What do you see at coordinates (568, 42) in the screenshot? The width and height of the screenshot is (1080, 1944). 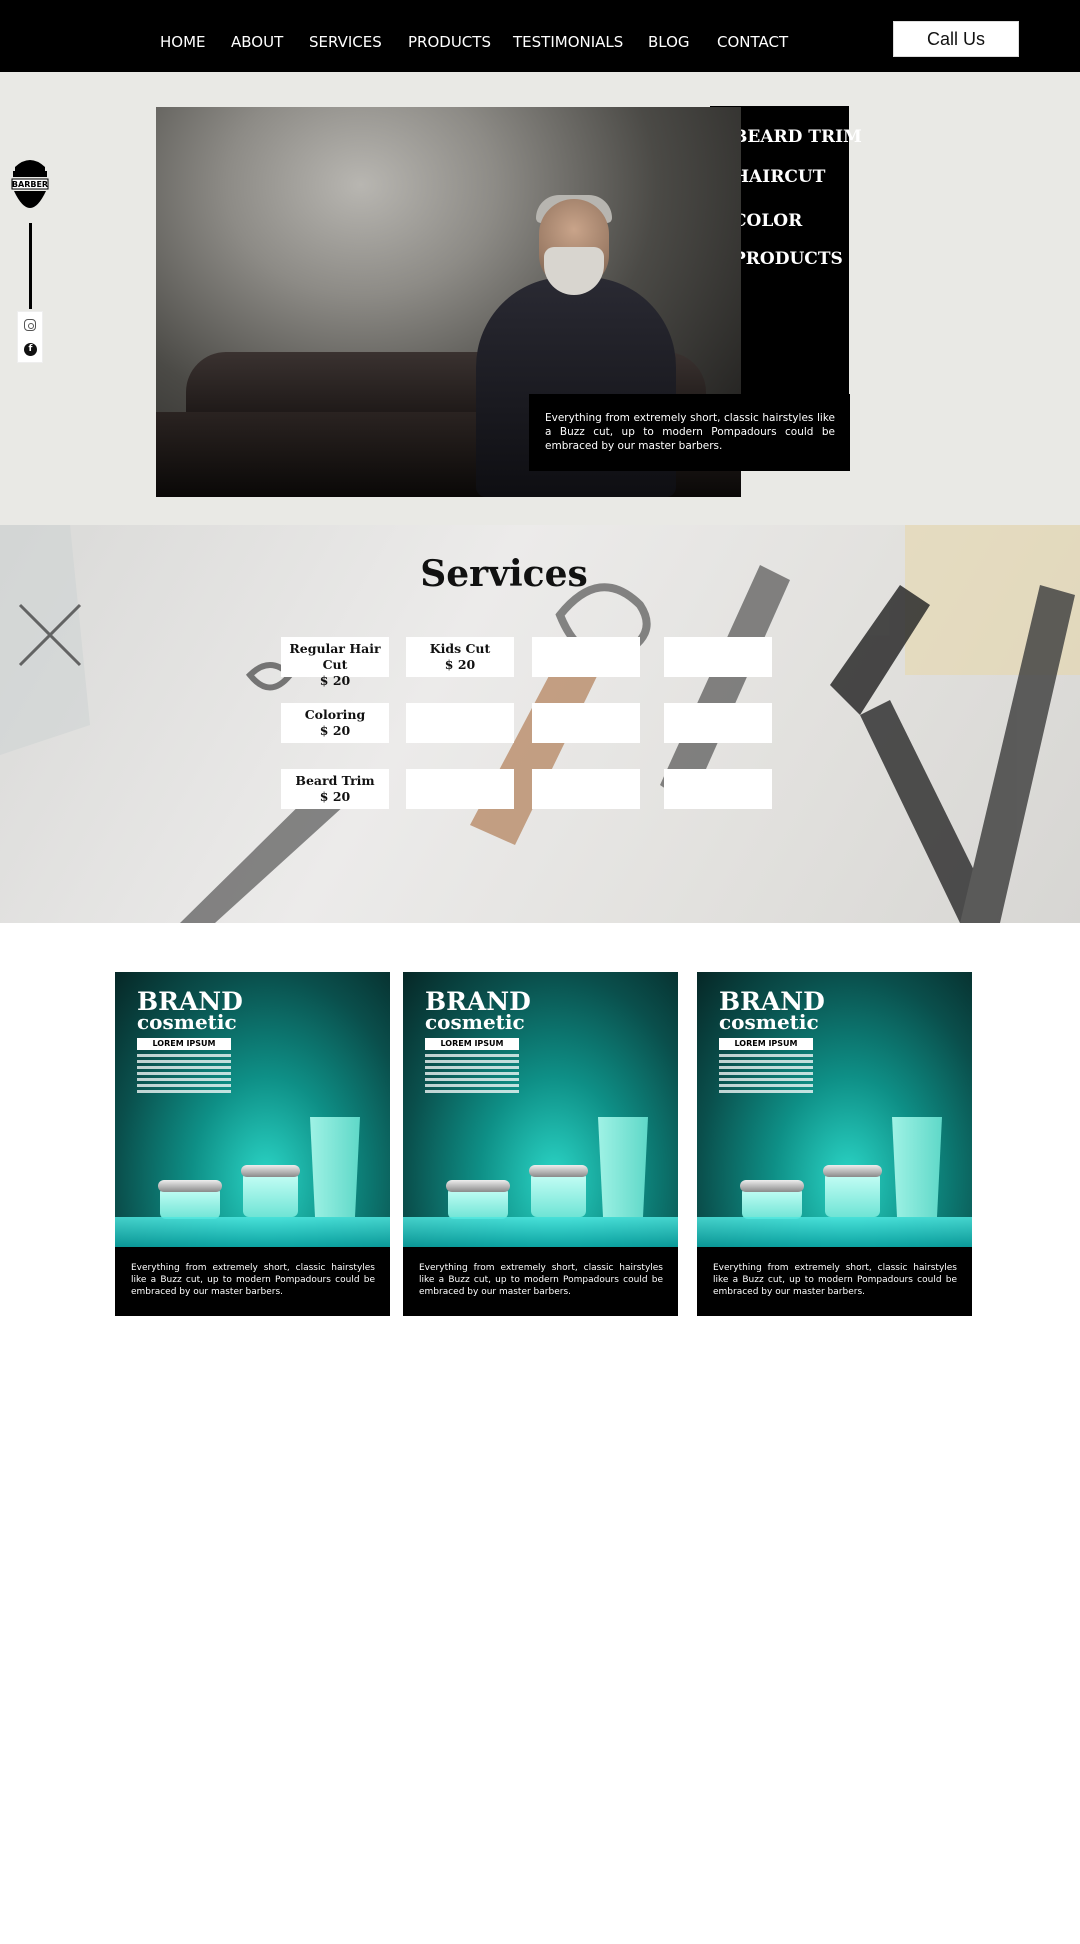 I see `nav-testimonials: TESTIMONIALS` at bounding box center [568, 42].